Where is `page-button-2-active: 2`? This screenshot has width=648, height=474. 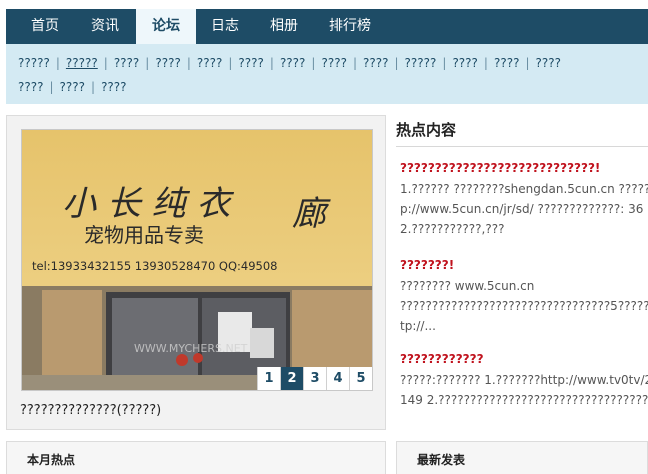 page-button-2-active: 2 is located at coordinates (291, 378).